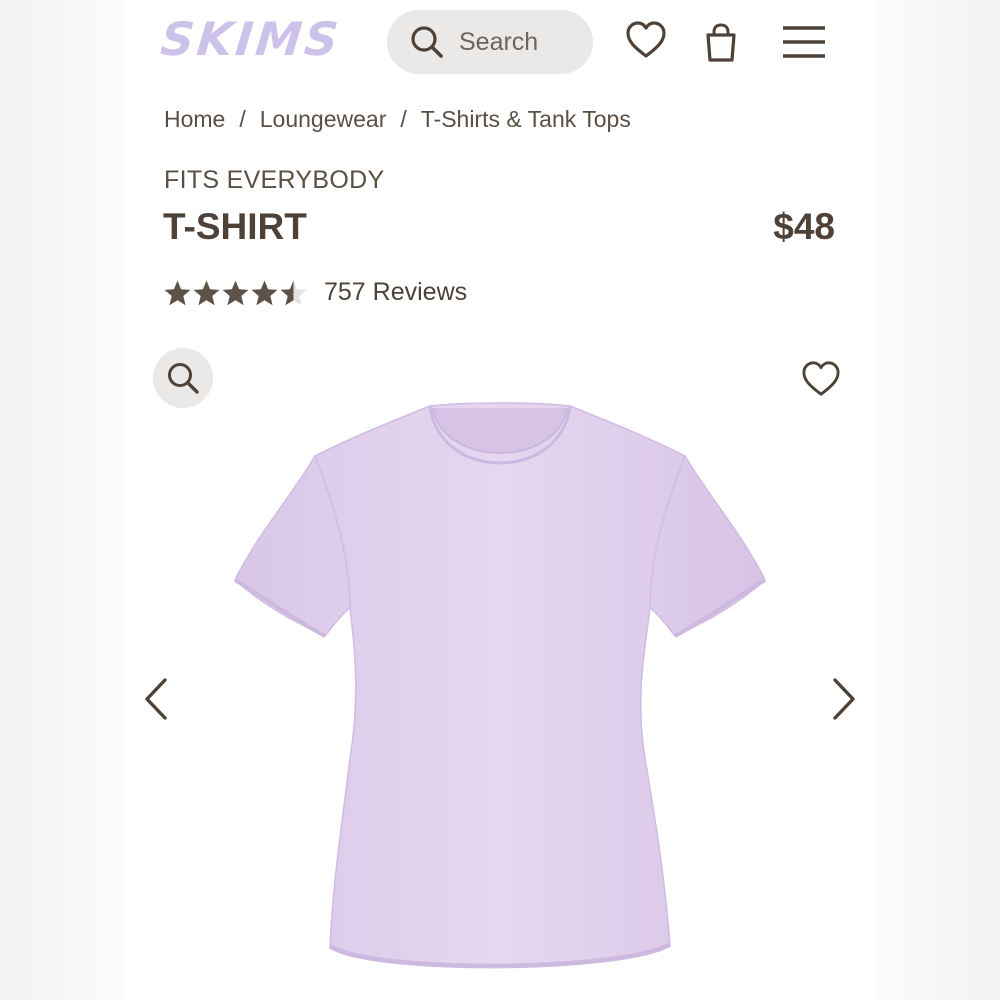 The image size is (1000, 1000). I want to click on chevron-left-icon, so click(156, 699).